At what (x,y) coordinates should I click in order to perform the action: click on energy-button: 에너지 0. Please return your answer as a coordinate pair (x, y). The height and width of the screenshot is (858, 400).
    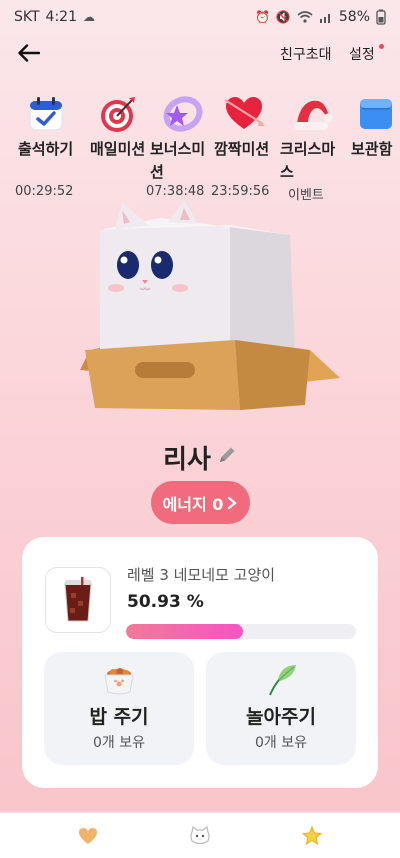
    Looking at the image, I should click on (200, 502).